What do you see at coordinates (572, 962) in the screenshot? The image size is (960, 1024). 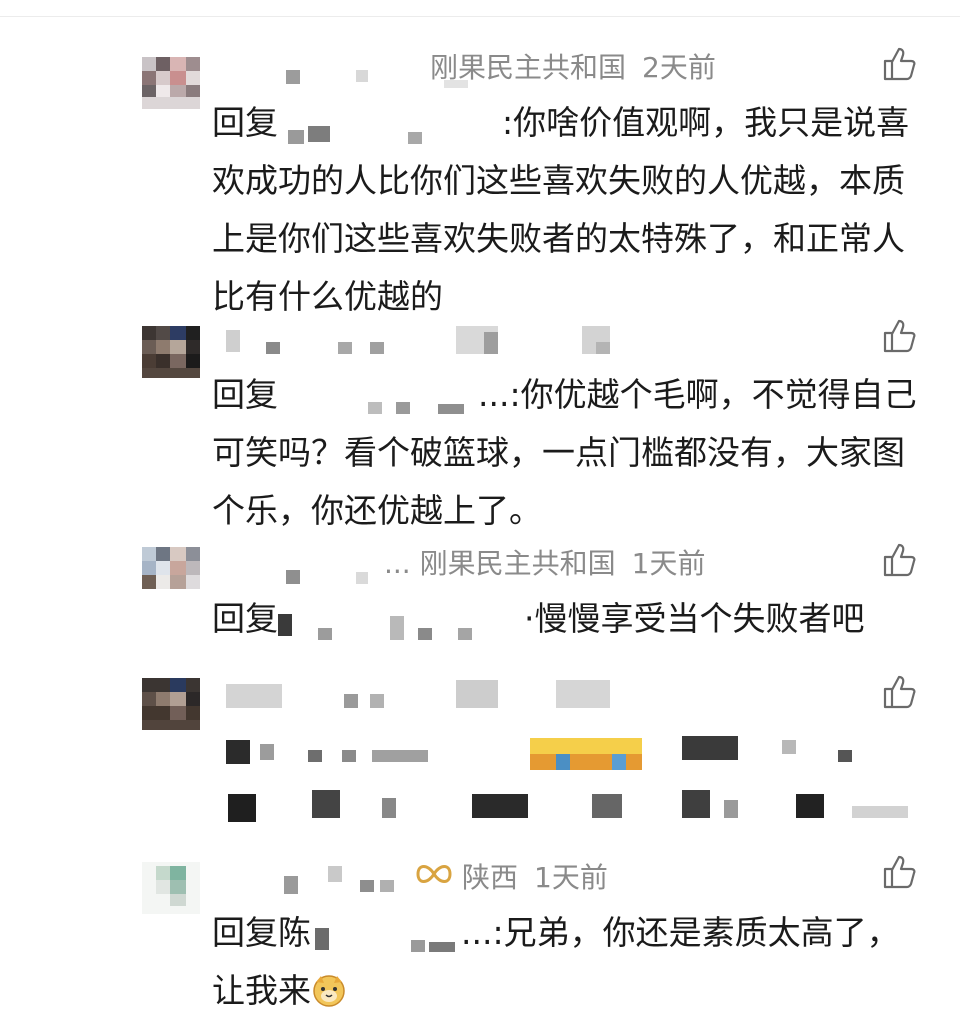 I see `comment-body: 回复陈 ...:兄弟，你还是素质太高了，让我来` at bounding box center [572, 962].